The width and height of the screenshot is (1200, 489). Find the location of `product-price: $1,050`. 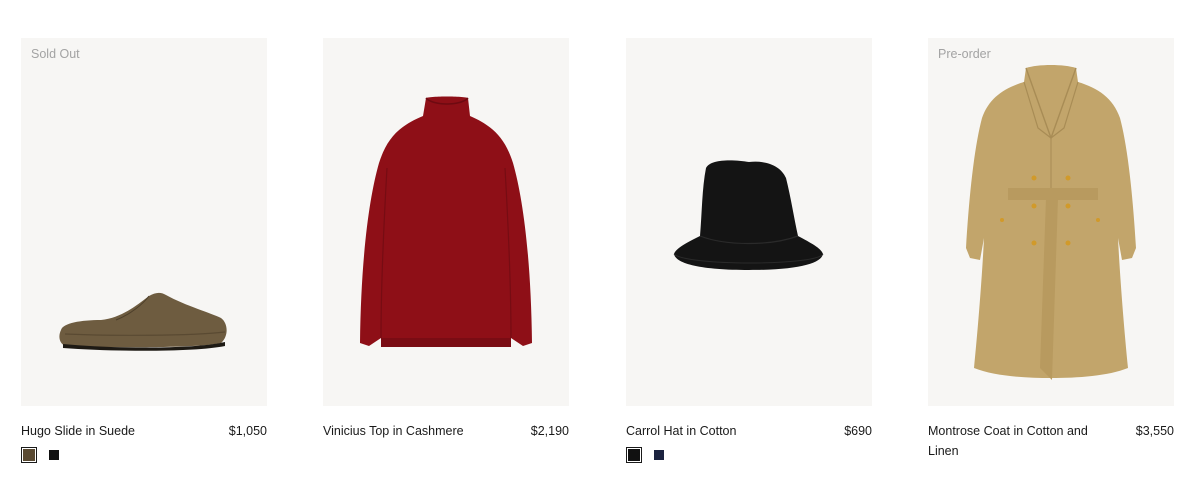

product-price: $1,050 is located at coordinates (247, 431).